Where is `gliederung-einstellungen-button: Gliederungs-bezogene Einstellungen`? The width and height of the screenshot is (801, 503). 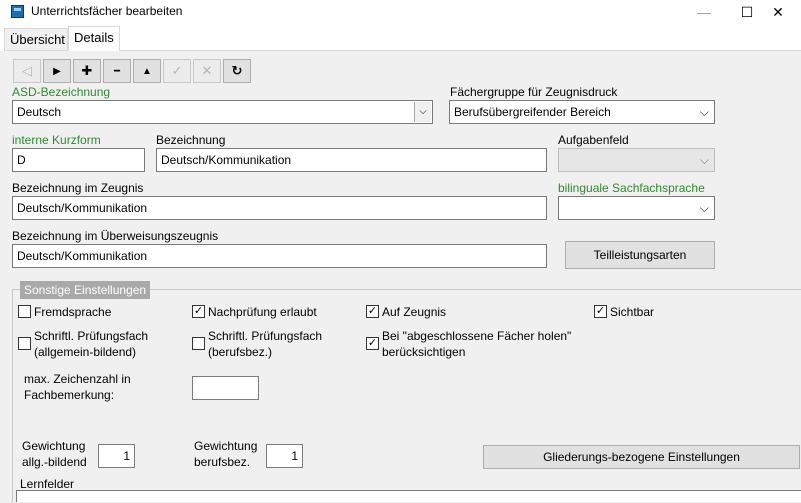 gliederung-einstellungen-button: Gliederungs-bezogene Einstellungen is located at coordinates (641, 457).